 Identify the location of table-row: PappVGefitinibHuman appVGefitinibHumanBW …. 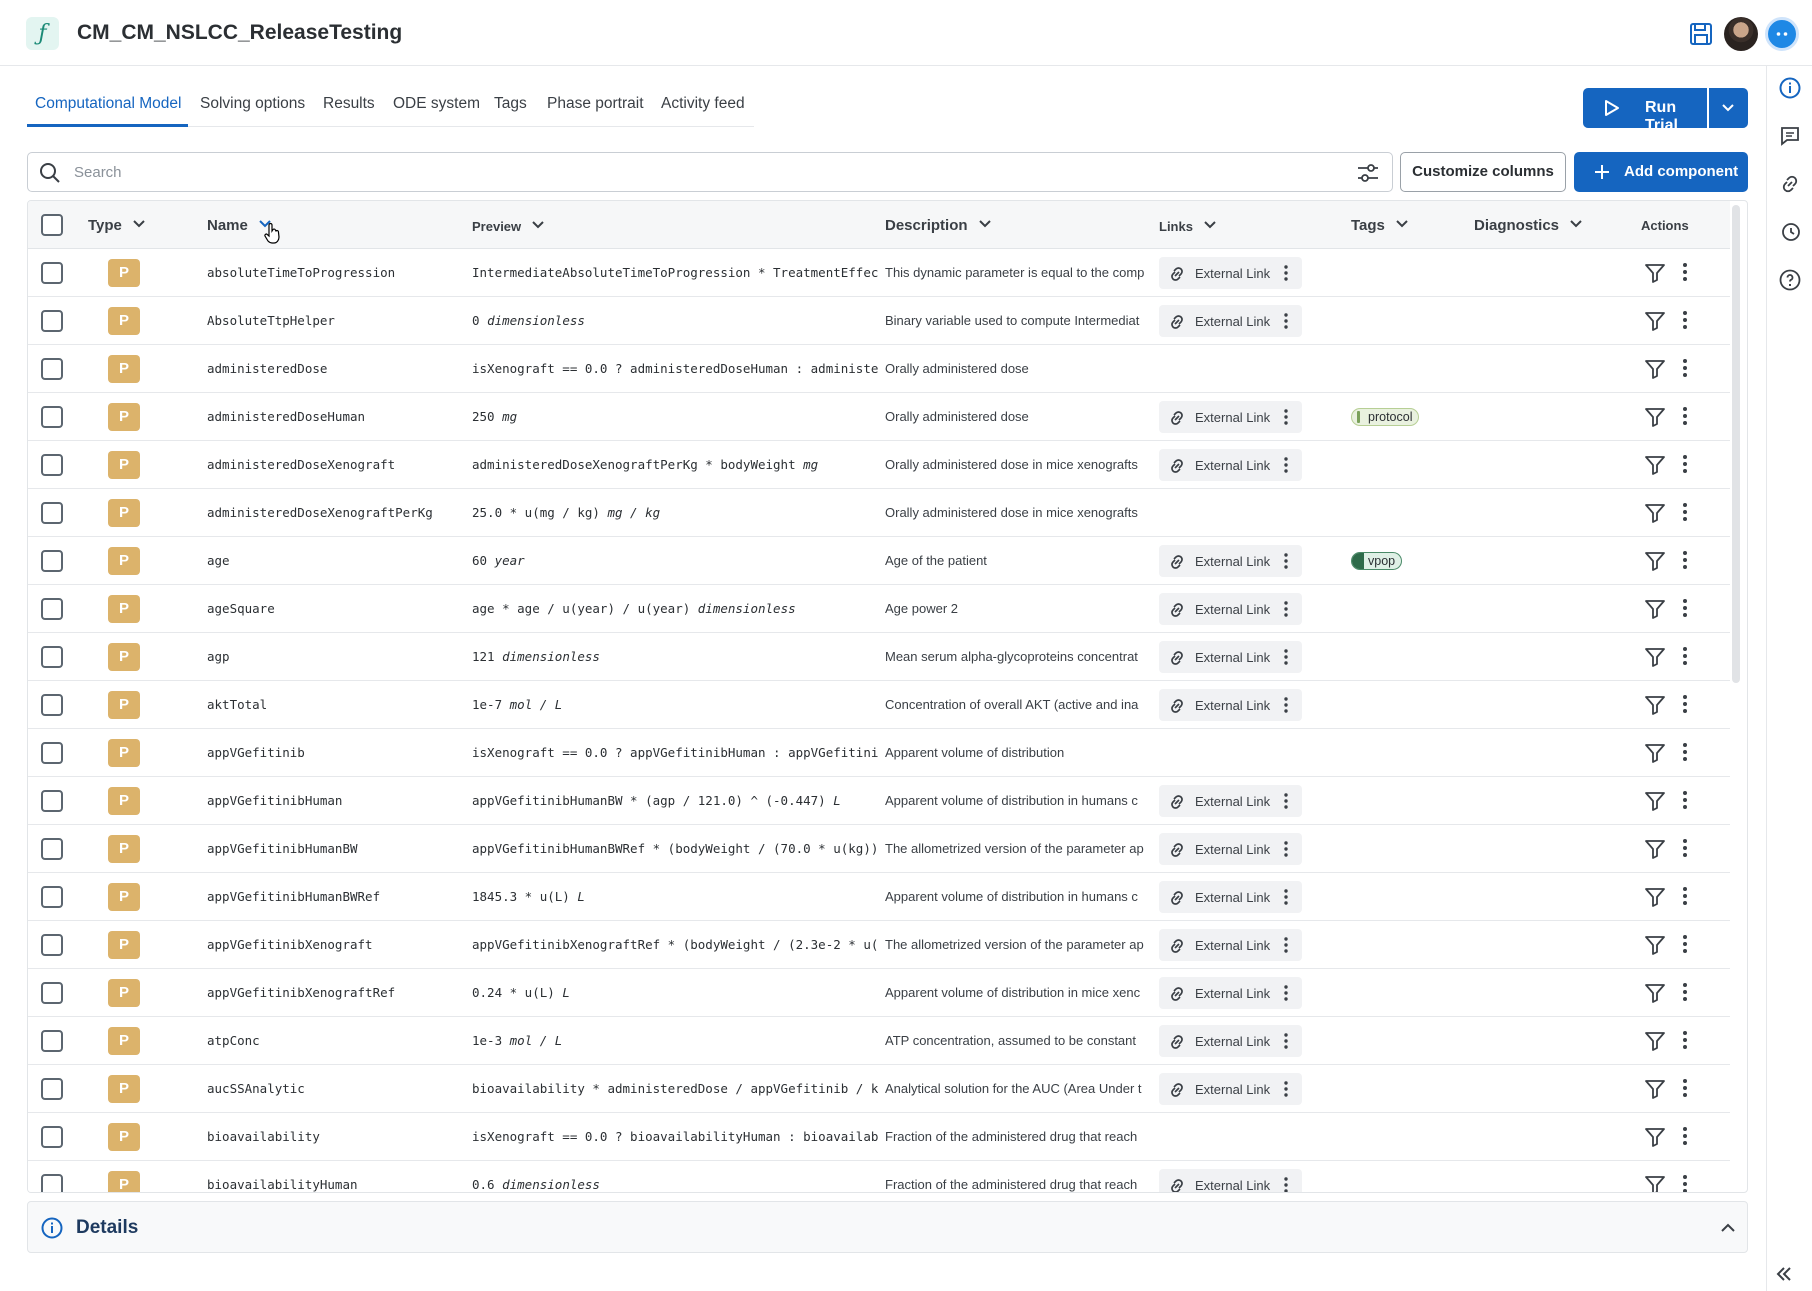
(879, 801).